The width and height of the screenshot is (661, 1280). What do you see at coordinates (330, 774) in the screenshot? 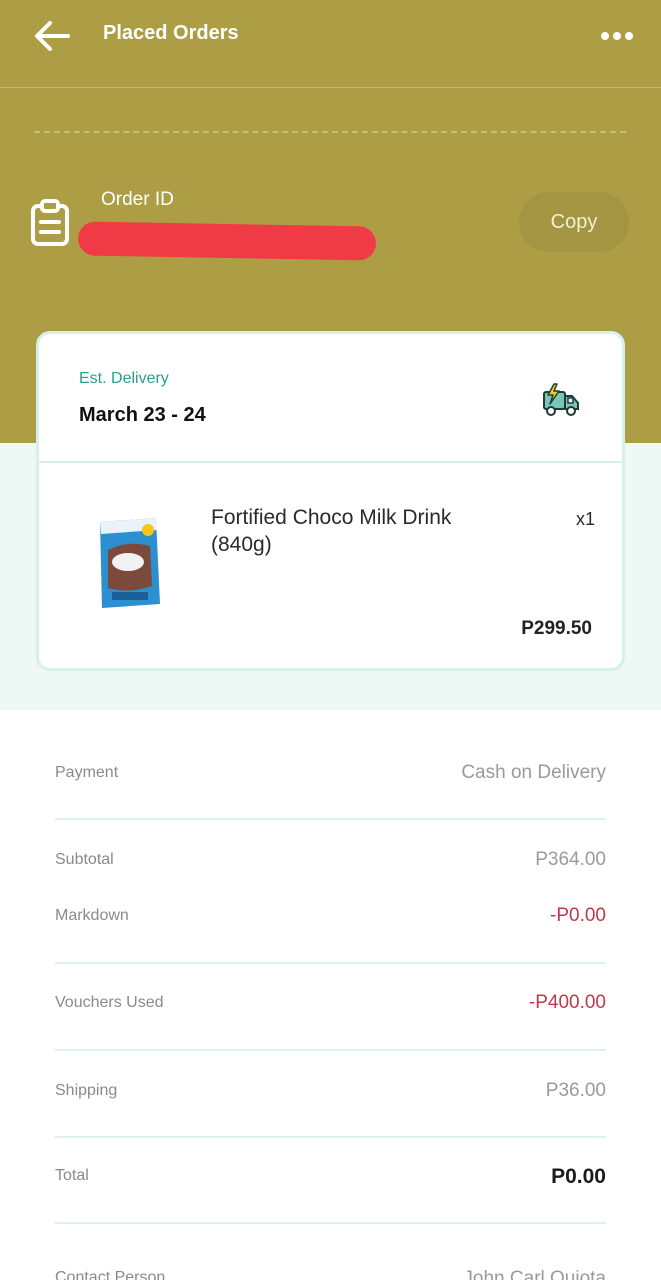
I see `payment-row: Payment Cash on Delivery` at bounding box center [330, 774].